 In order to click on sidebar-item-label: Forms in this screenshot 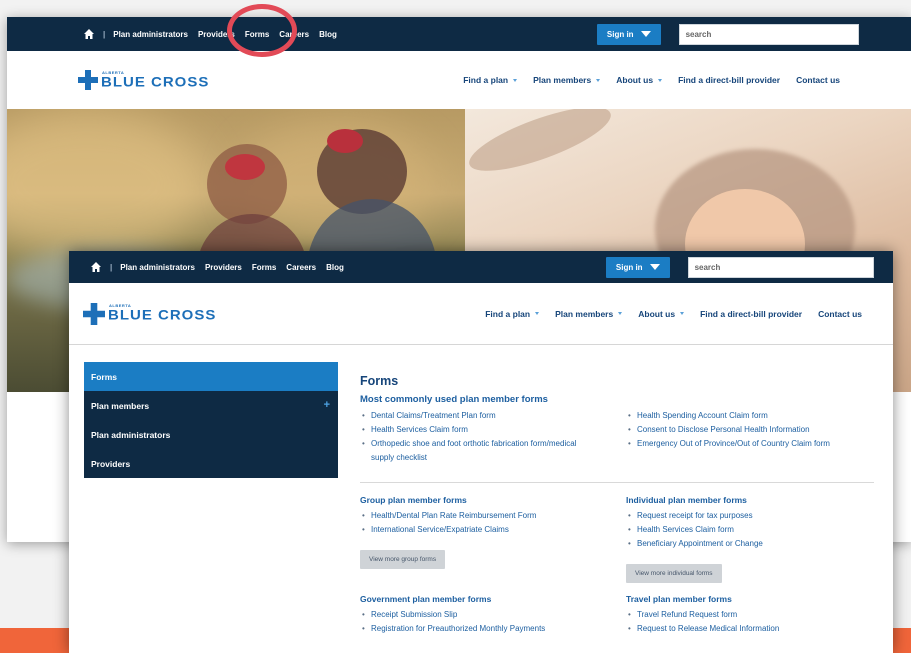, I will do `click(104, 376)`.